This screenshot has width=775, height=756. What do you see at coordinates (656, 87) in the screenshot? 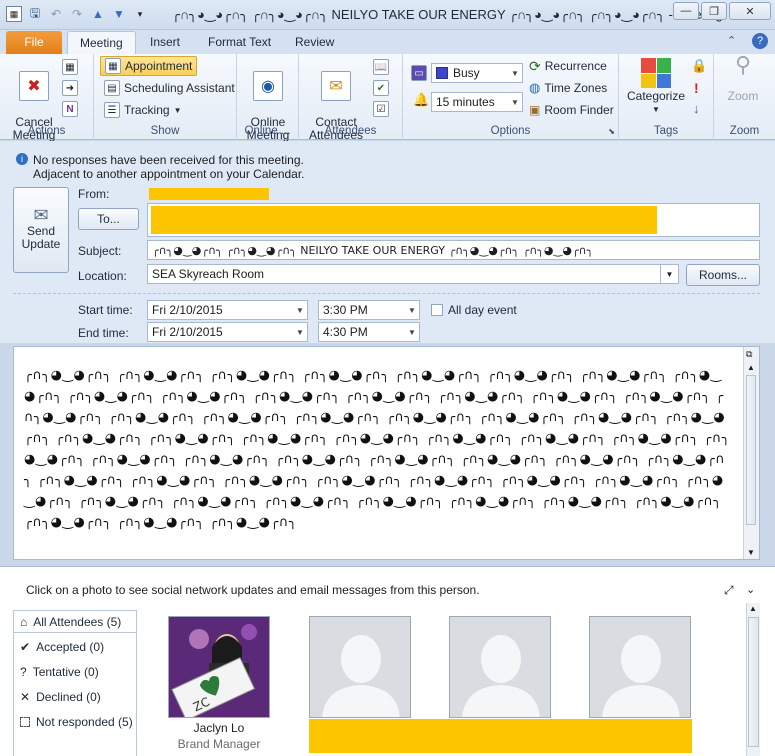
I see `categorize-button: Categorize ▼` at bounding box center [656, 87].